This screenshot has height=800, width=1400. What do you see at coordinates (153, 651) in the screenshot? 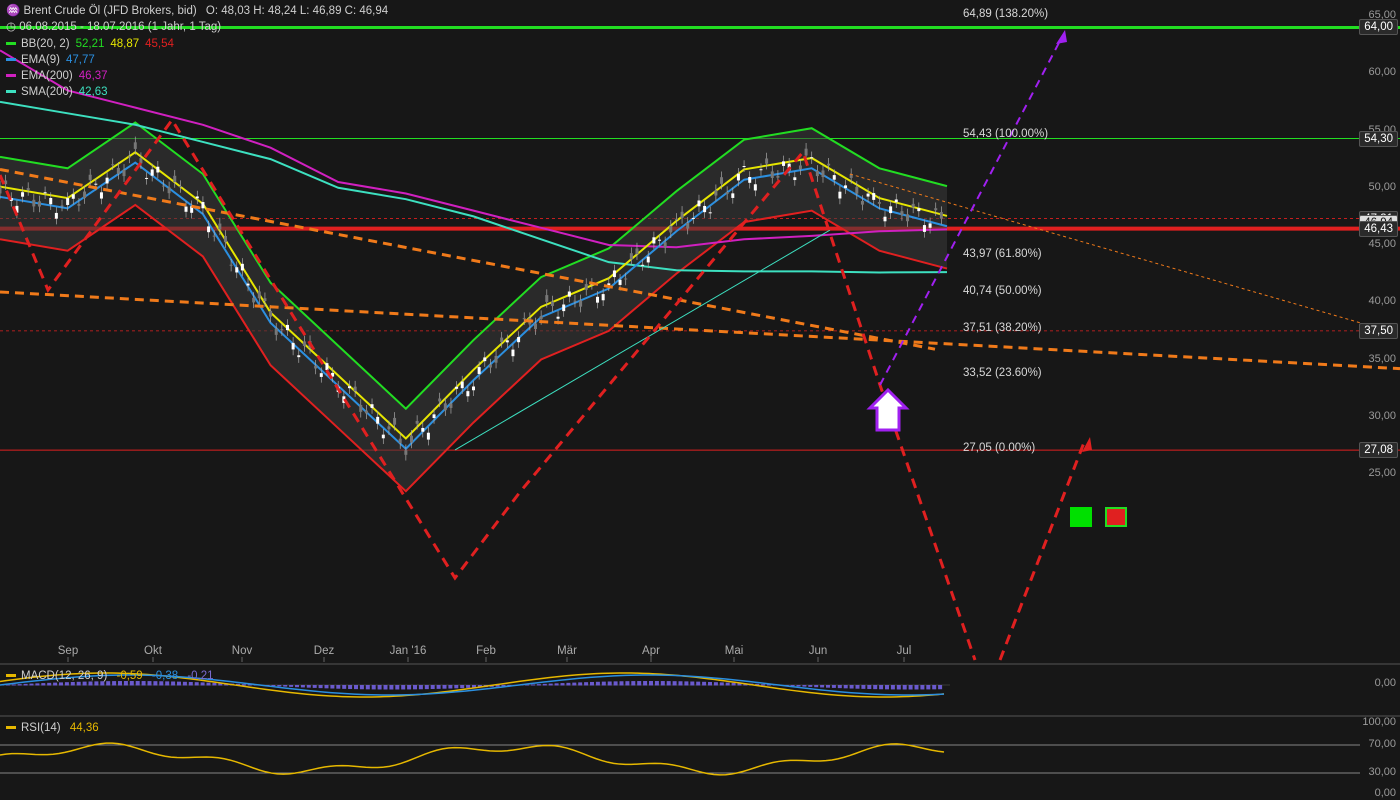
I see `month-label: Okt` at bounding box center [153, 651].